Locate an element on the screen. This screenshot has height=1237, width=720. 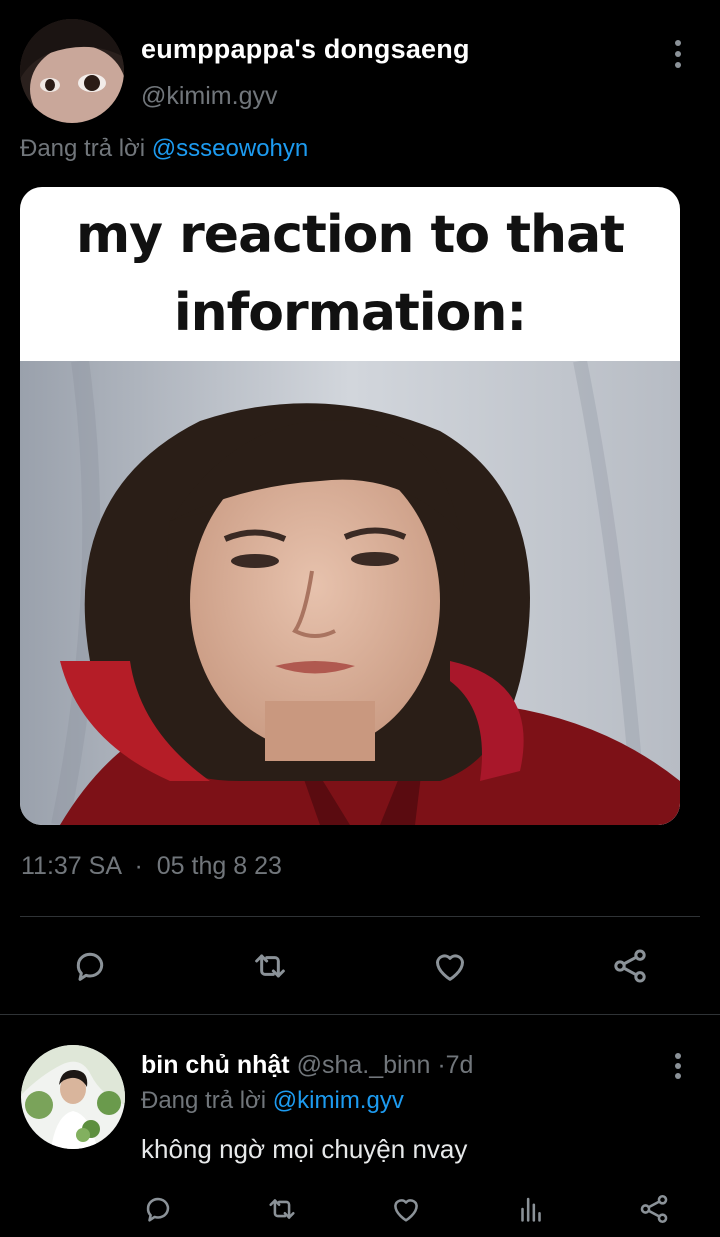
meme-caption-line1: my reaction to that is located at coordinates (350, 235).